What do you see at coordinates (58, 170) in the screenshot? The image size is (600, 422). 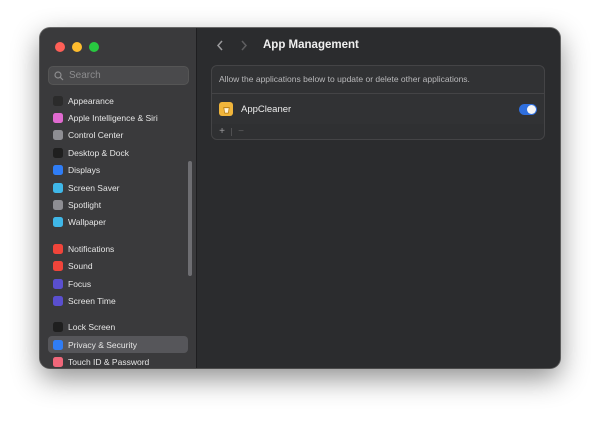 I see `displays-icon` at bounding box center [58, 170].